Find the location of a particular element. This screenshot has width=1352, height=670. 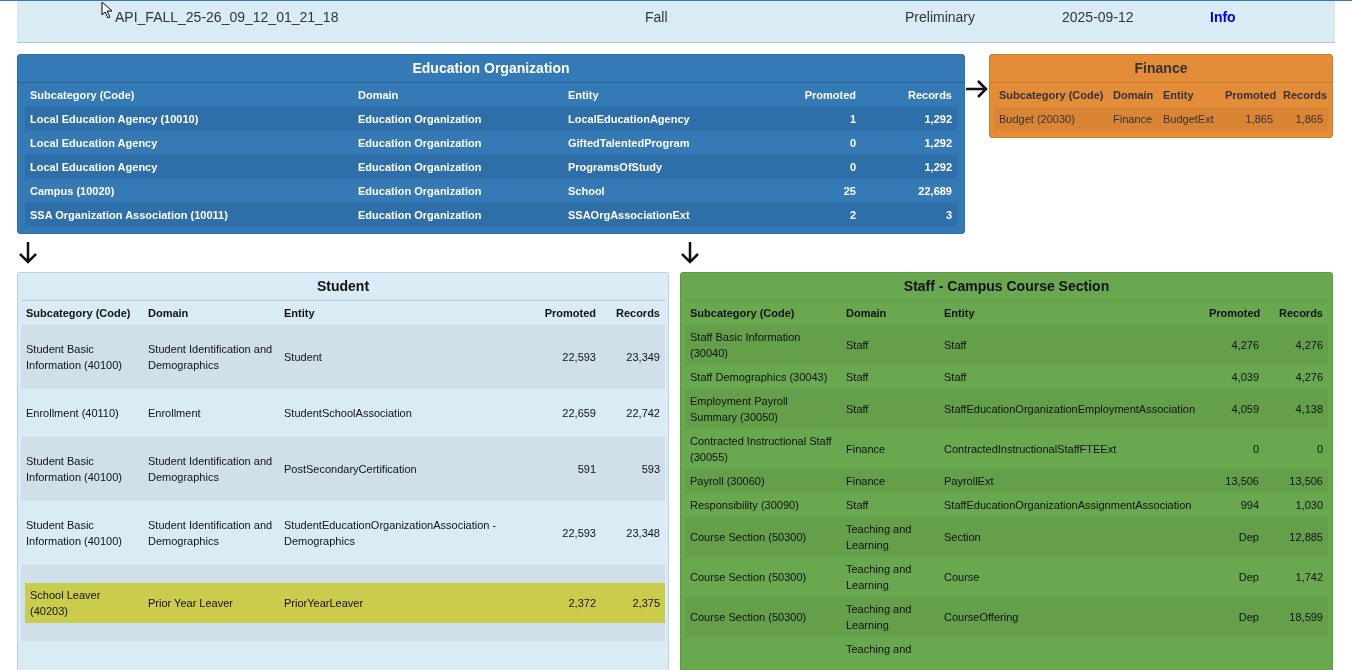

table-cell-text: BudgetExt is located at coordinates (1188, 119).